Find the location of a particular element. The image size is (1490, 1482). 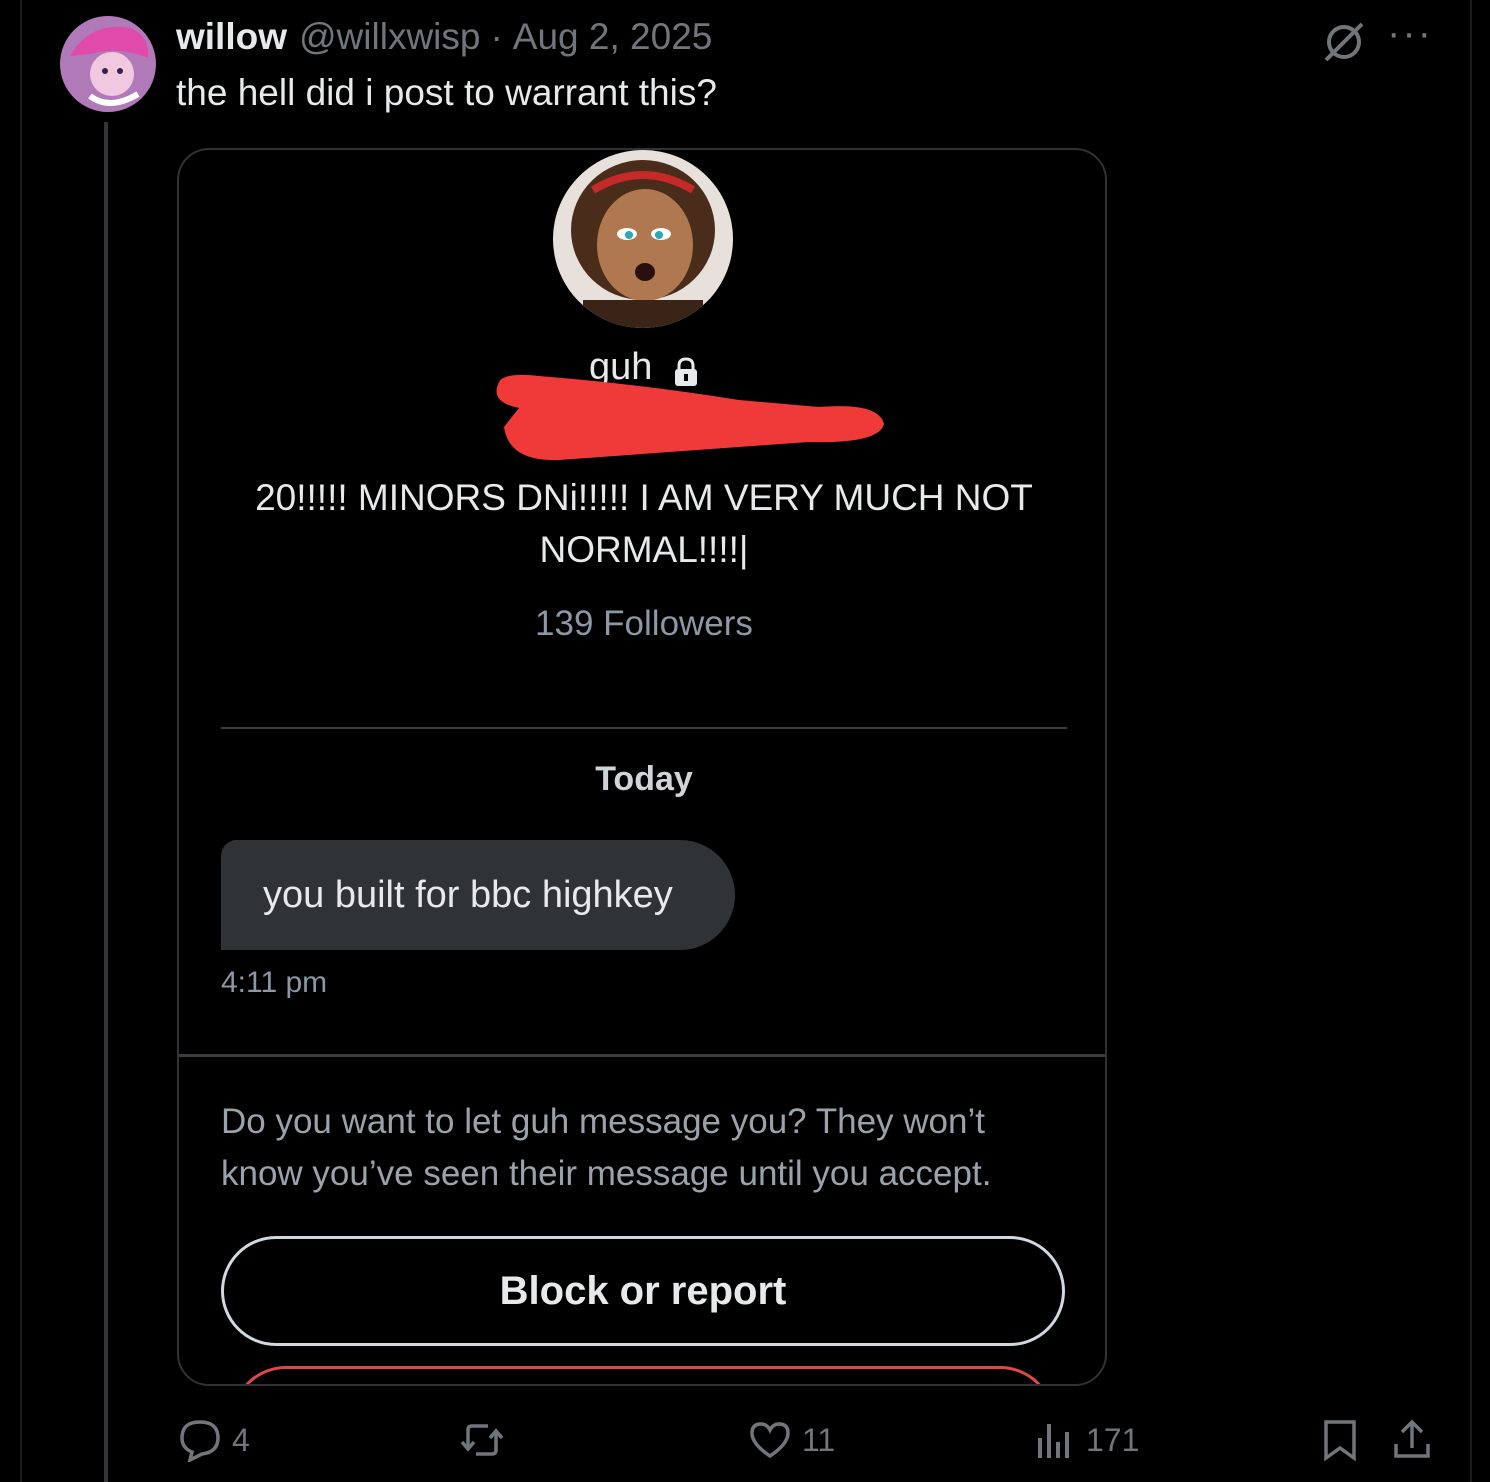

share-button is located at coordinates (1412, 1440).